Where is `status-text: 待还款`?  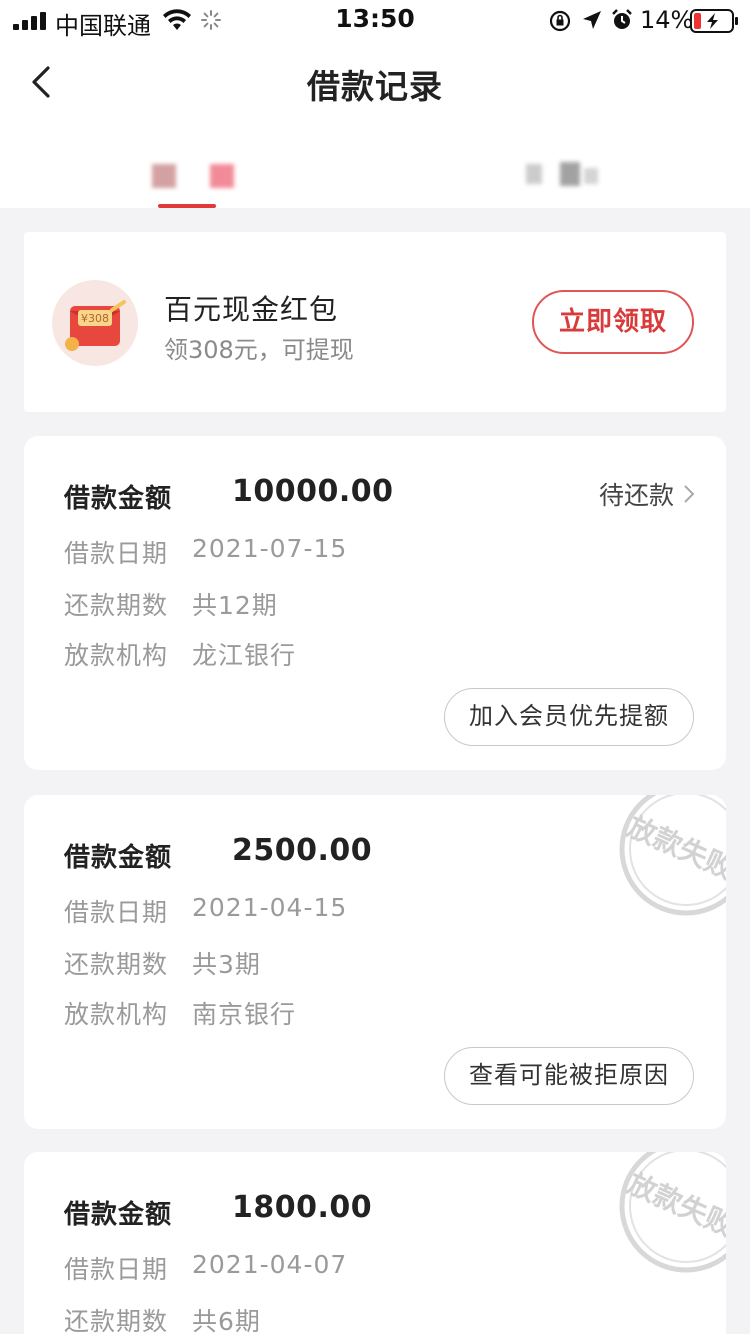 status-text: 待还款 is located at coordinates (636, 495).